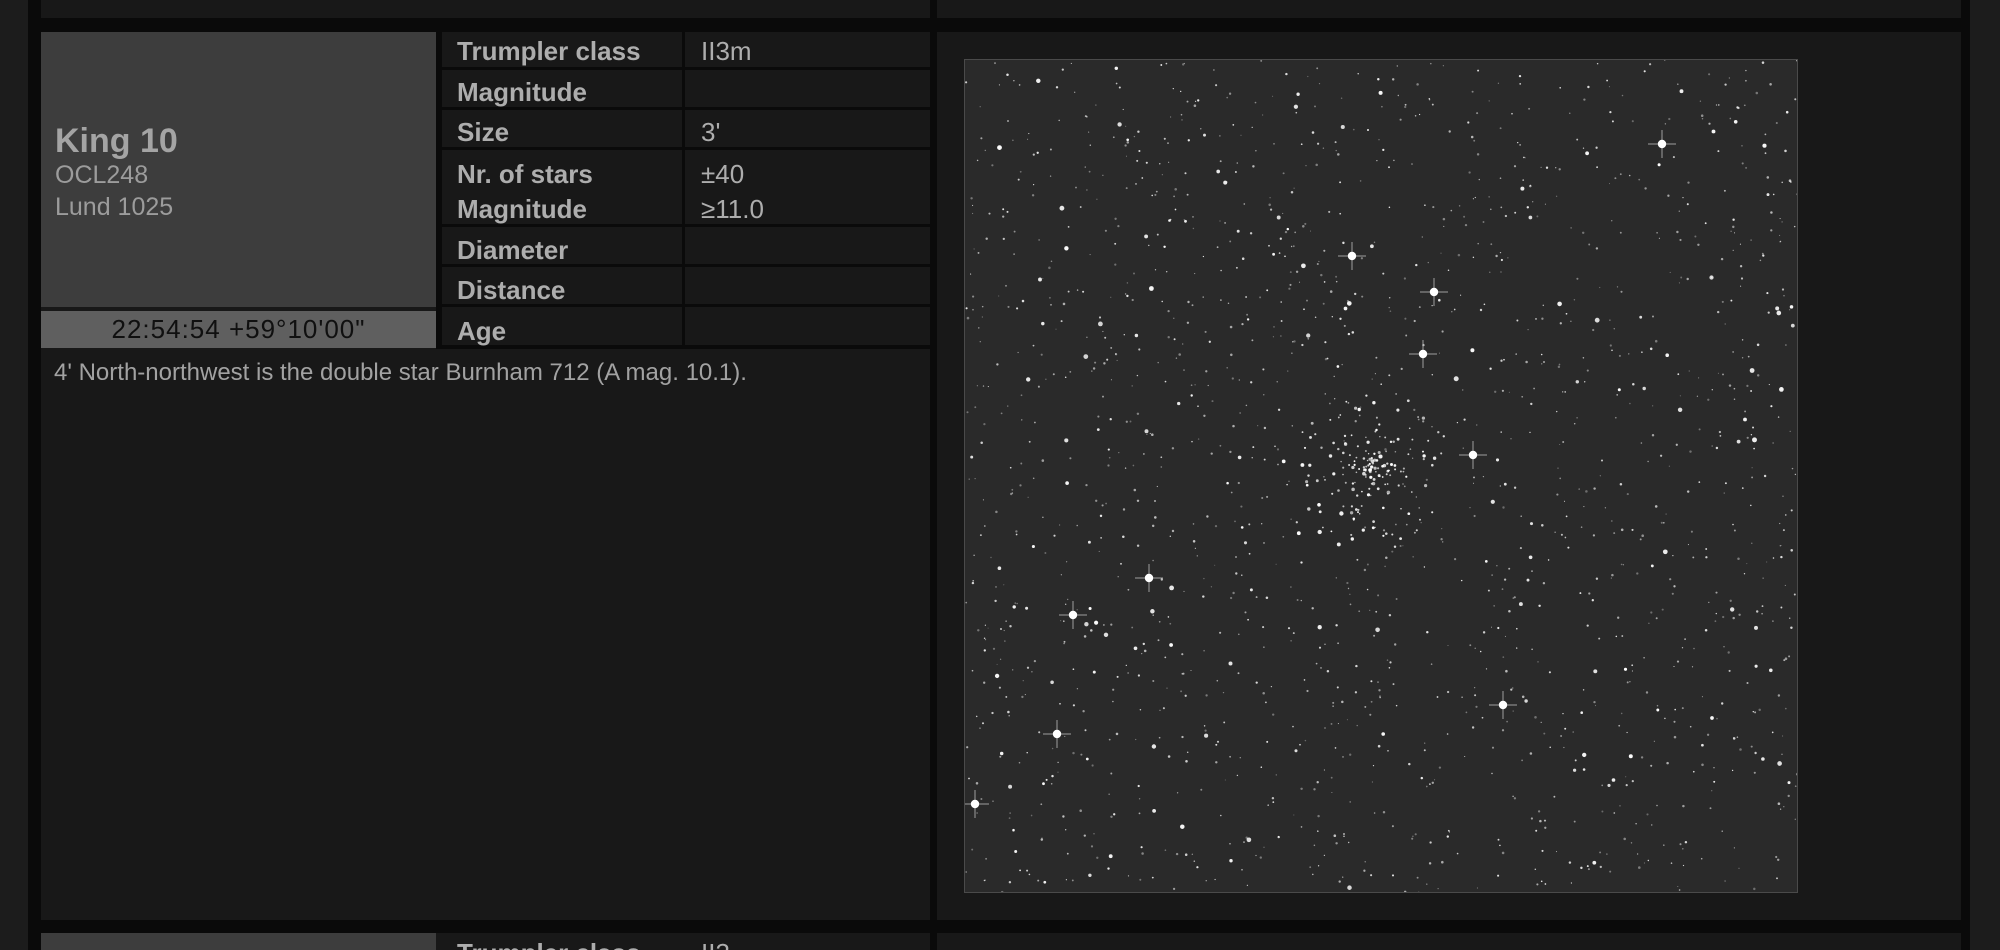  Describe the element at coordinates (485, 9) in the screenshot. I see `previous-entry-left` at that location.